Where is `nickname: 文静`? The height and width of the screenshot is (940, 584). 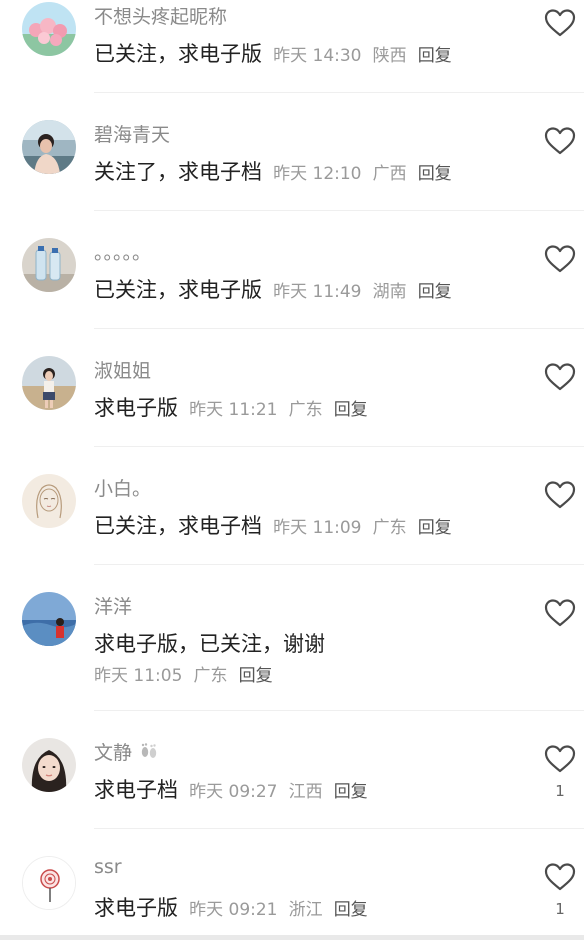 nickname: 文静 is located at coordinates (127, 751).